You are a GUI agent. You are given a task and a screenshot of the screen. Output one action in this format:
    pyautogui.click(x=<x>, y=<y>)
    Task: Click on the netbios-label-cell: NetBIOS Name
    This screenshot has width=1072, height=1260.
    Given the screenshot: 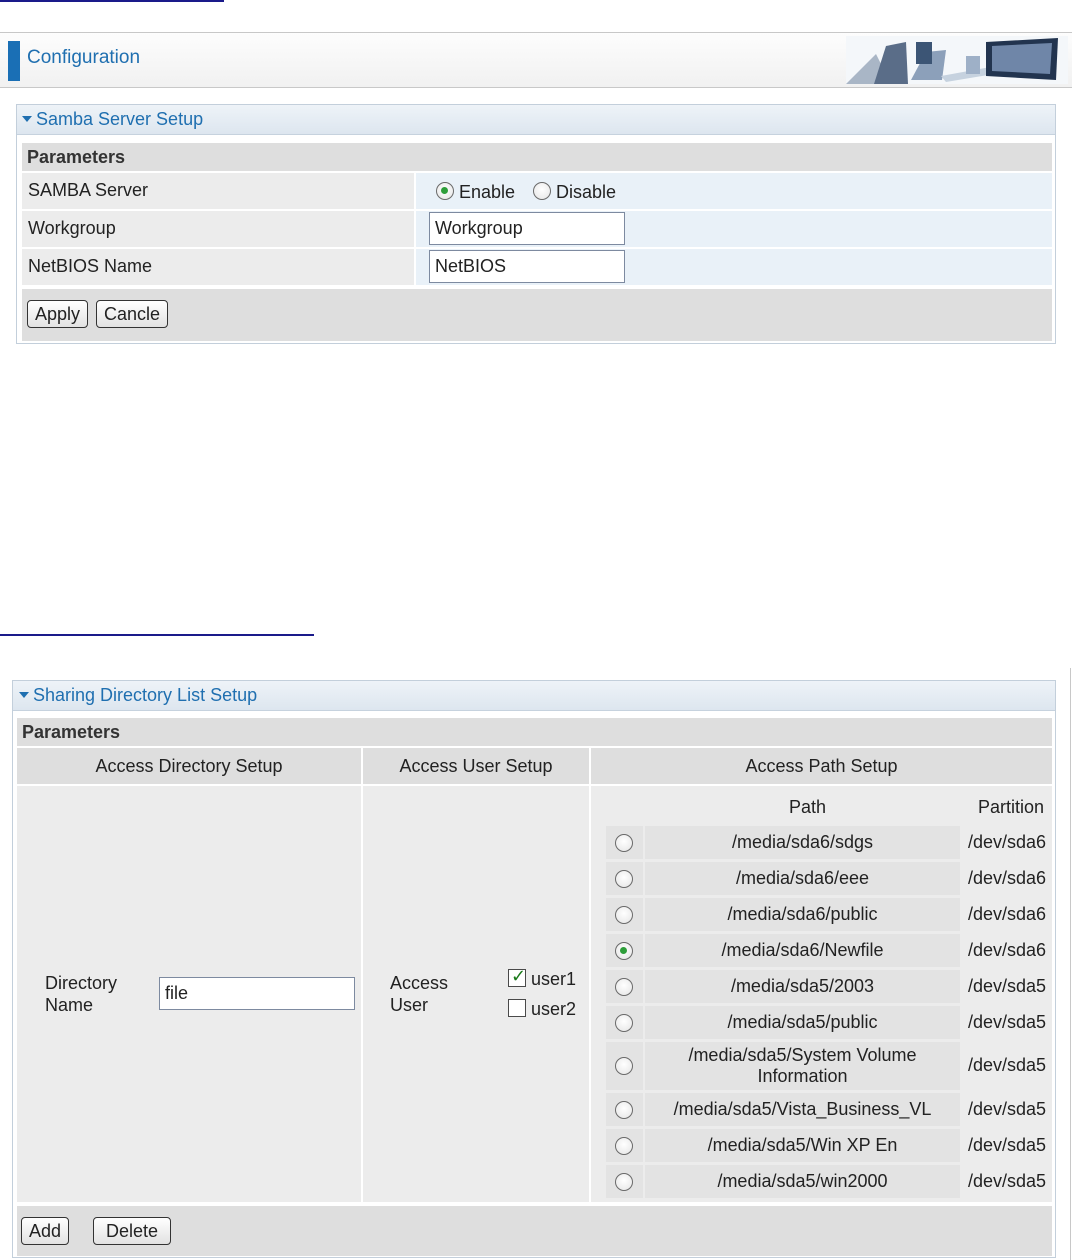 What is the action you would take?
    pyautogui.click(x=218, y=267)
    